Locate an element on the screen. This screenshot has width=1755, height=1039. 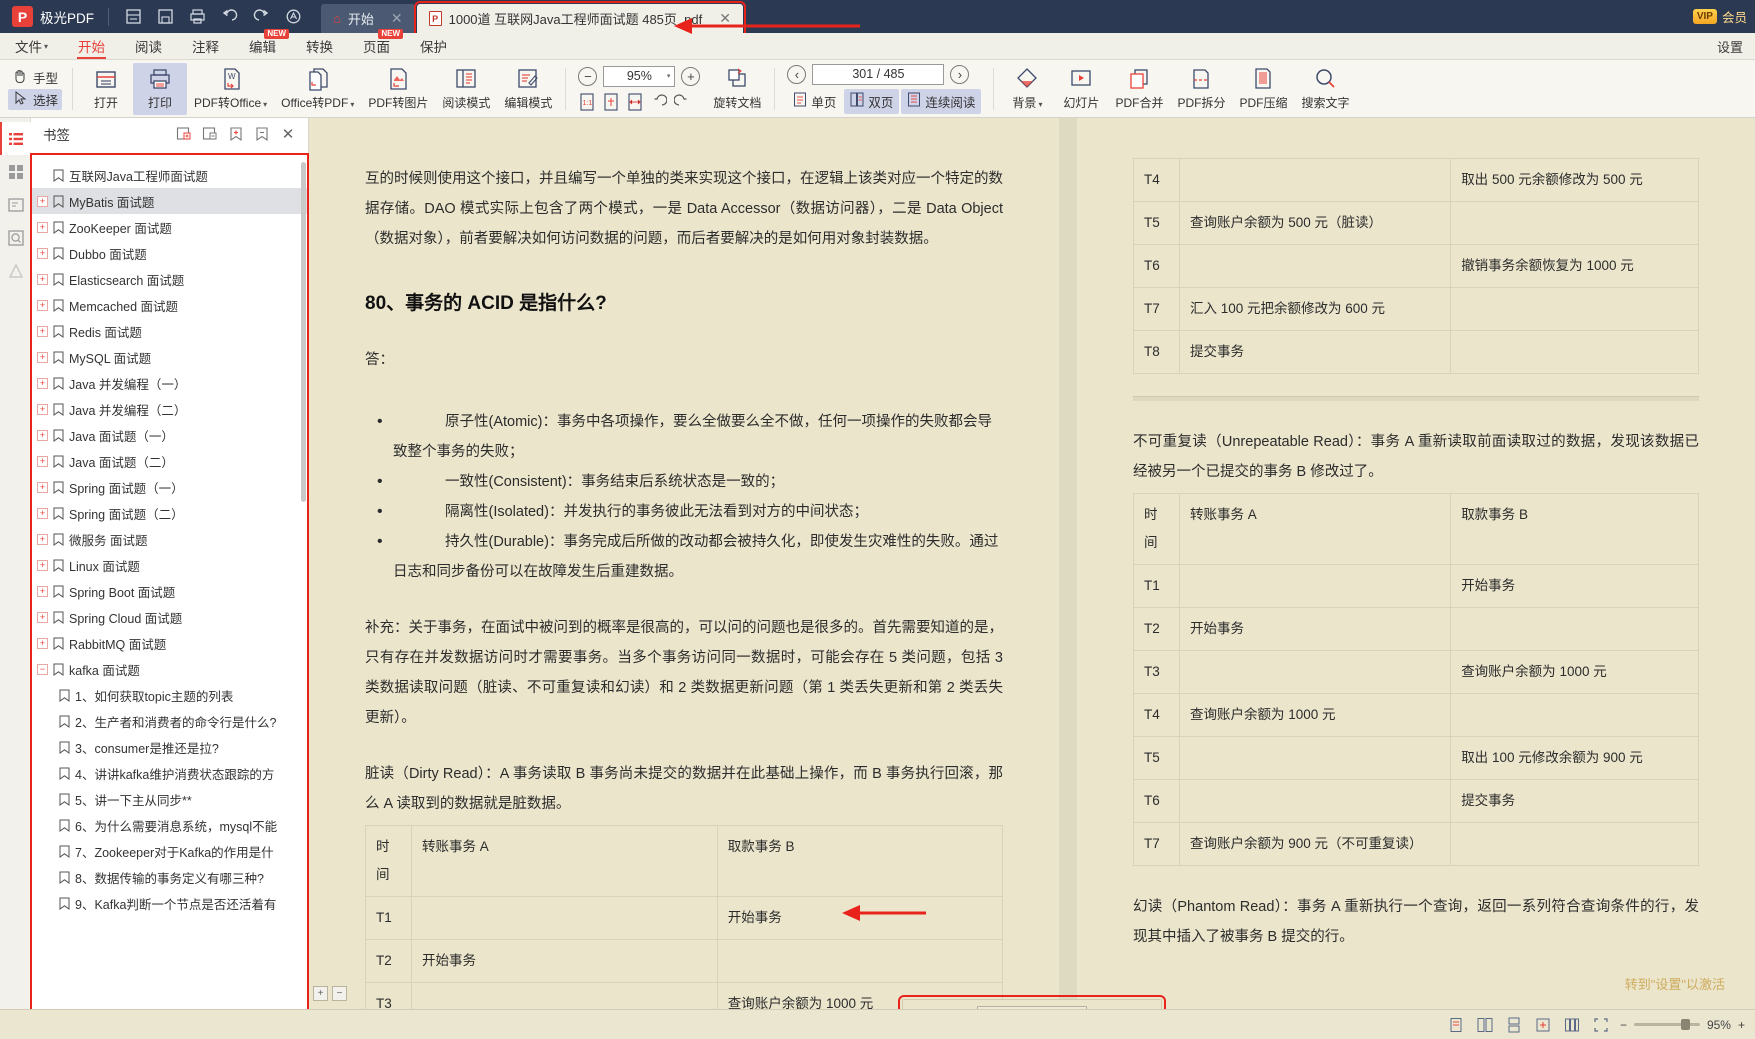
menu-annotate: 注释 is located at coordinates (205, 46).